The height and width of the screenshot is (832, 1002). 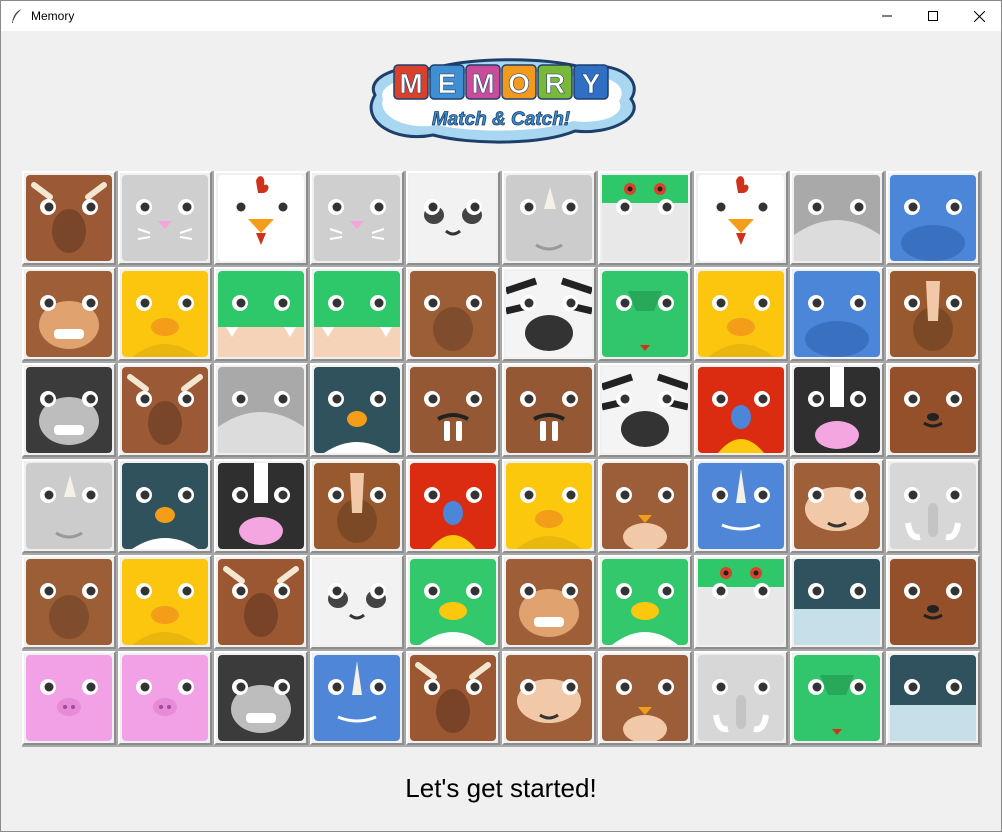 I want to click on whale-face-icon, so click(x=933, y=698).